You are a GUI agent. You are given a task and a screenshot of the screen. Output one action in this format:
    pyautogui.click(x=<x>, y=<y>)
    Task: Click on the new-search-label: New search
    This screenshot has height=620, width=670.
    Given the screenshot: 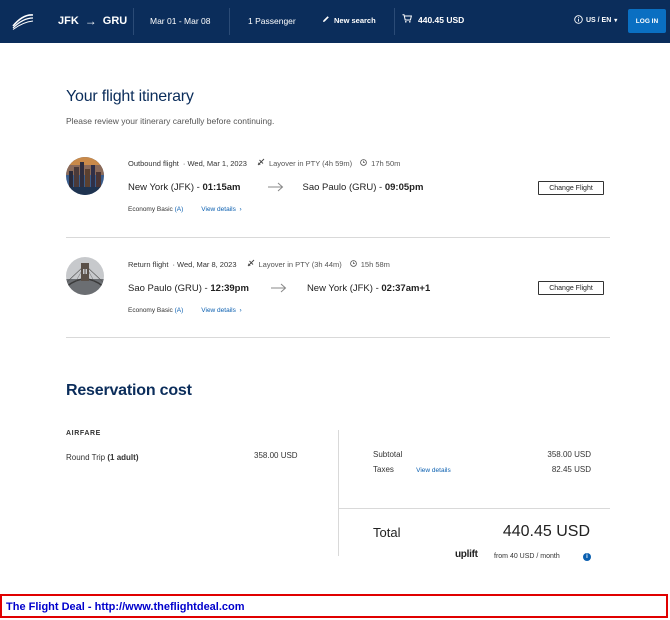 What is the action you would take?
    pyautogui.click(x=355, y=20)
    